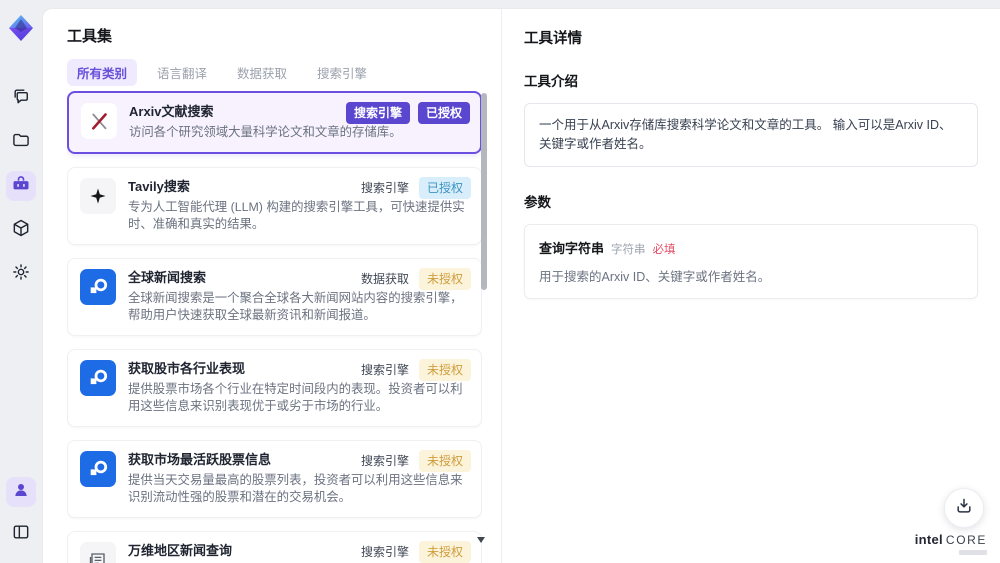  Describe the element at coordinates (90, 36) in the screenshot. I see `page-title: 工具集` at that location.